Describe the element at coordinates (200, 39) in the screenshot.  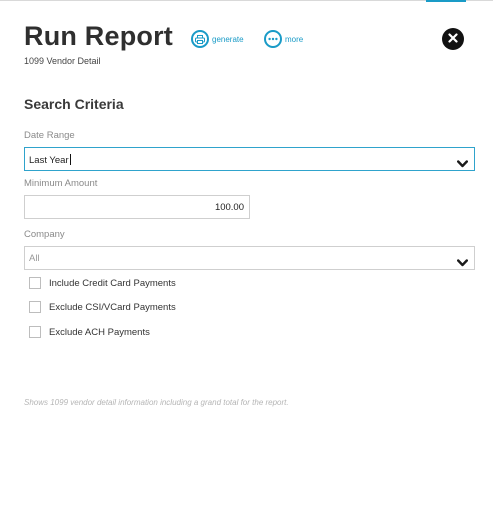
I see `printer-icon` at that location.